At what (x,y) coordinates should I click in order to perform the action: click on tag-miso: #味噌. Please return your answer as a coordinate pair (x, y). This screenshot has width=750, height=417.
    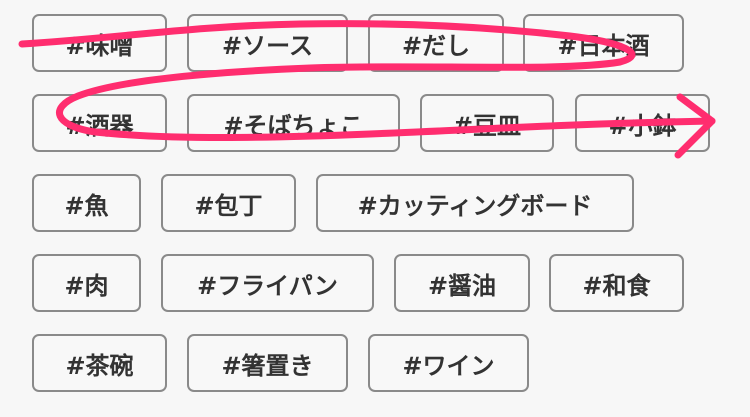
    Looking at the image, I should click on (99, 43).